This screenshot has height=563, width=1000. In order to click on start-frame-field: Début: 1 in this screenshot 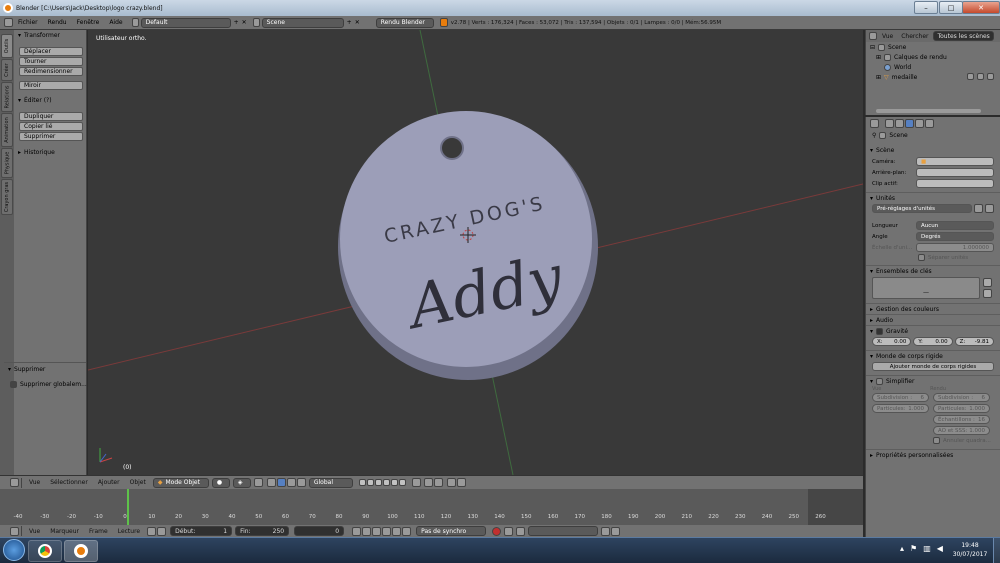, I will do `click(201, 531)`.